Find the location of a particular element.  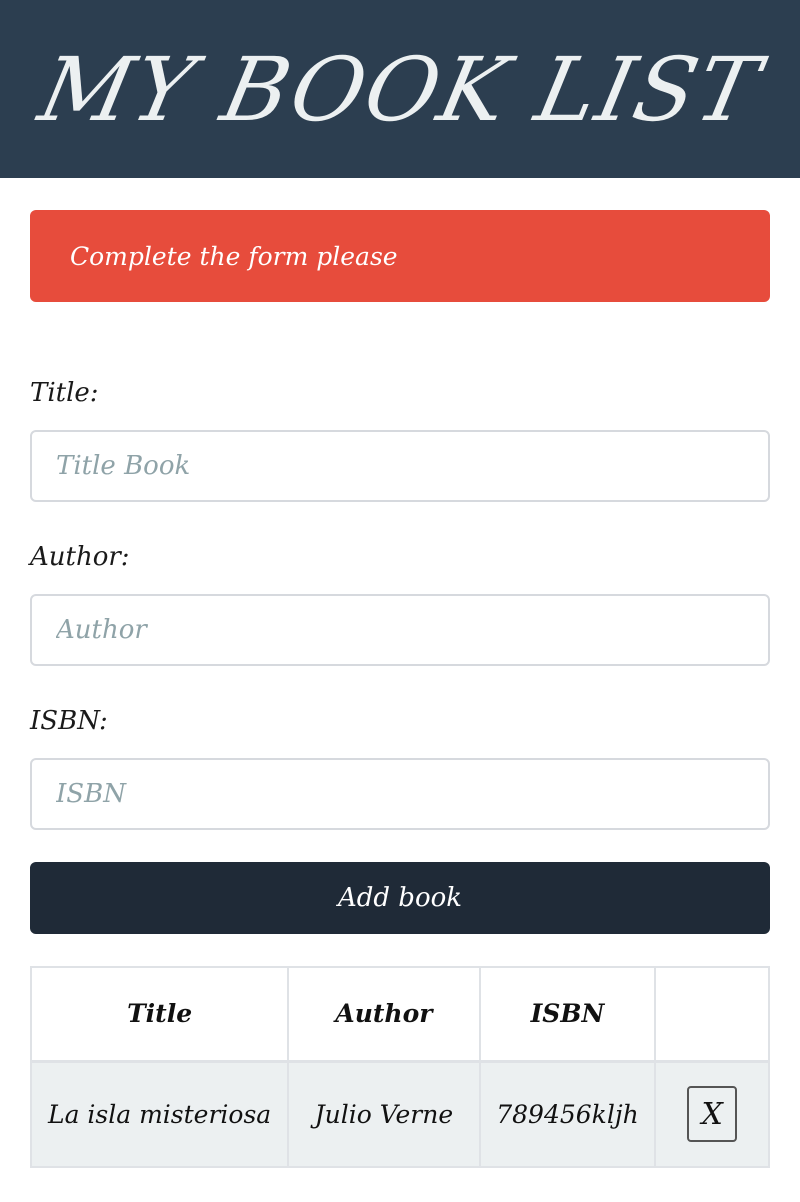

delete-book-button: X is located at coordinates (712, 1114).